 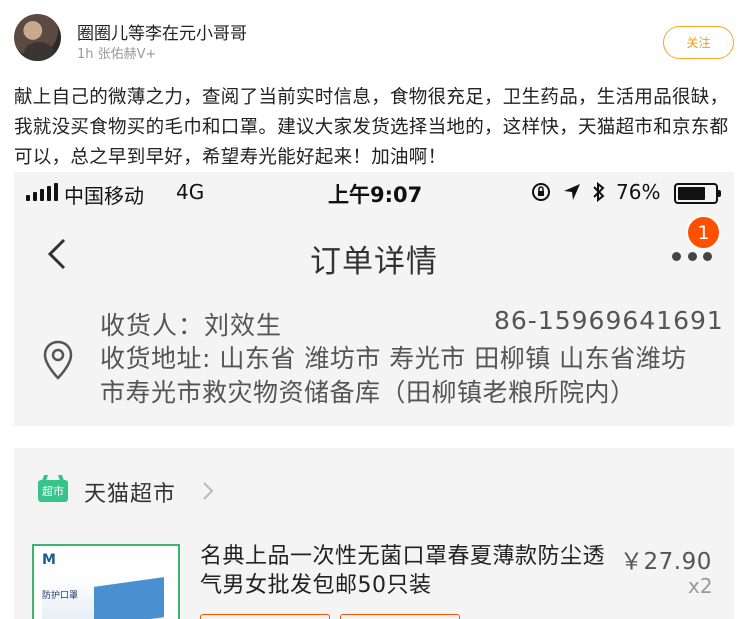 What do you see at coordinates (609, 320) in the screenshot?
I see `recipient-phone: 86-15969641691` at bounding box center [609, 320].